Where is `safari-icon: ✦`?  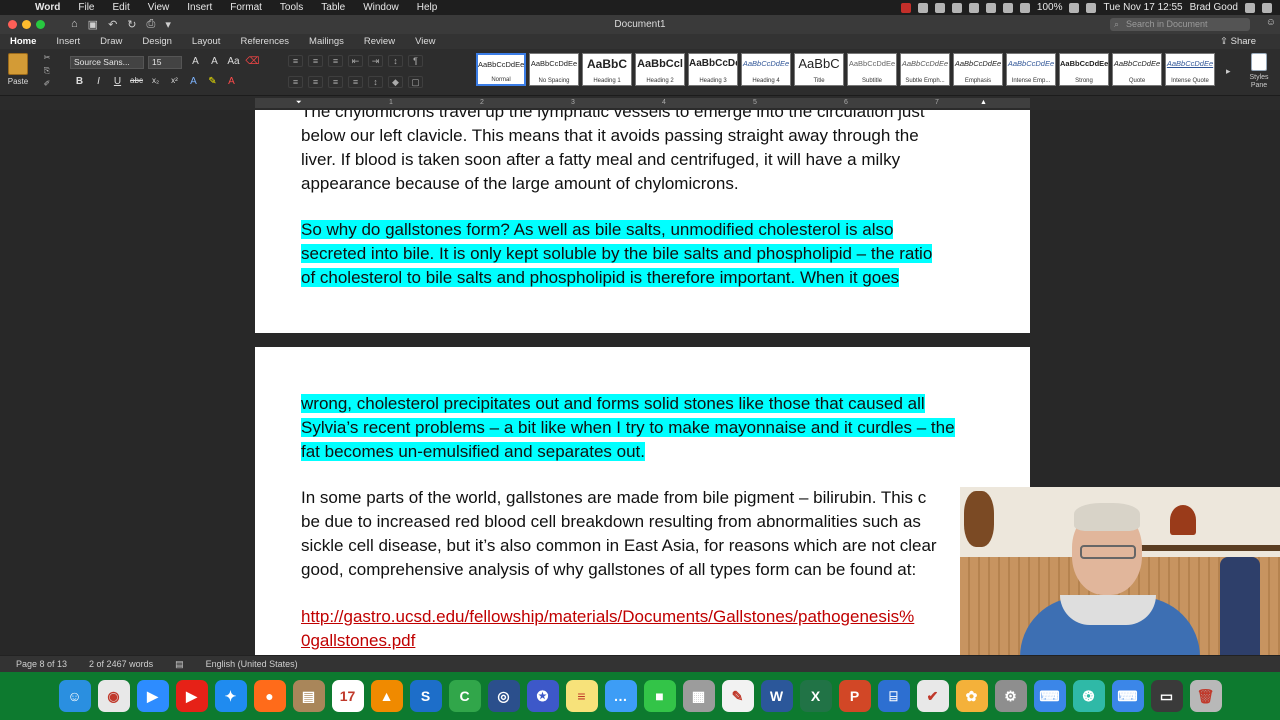 safari-icon: ✦ is located at coordinates (230, 696).